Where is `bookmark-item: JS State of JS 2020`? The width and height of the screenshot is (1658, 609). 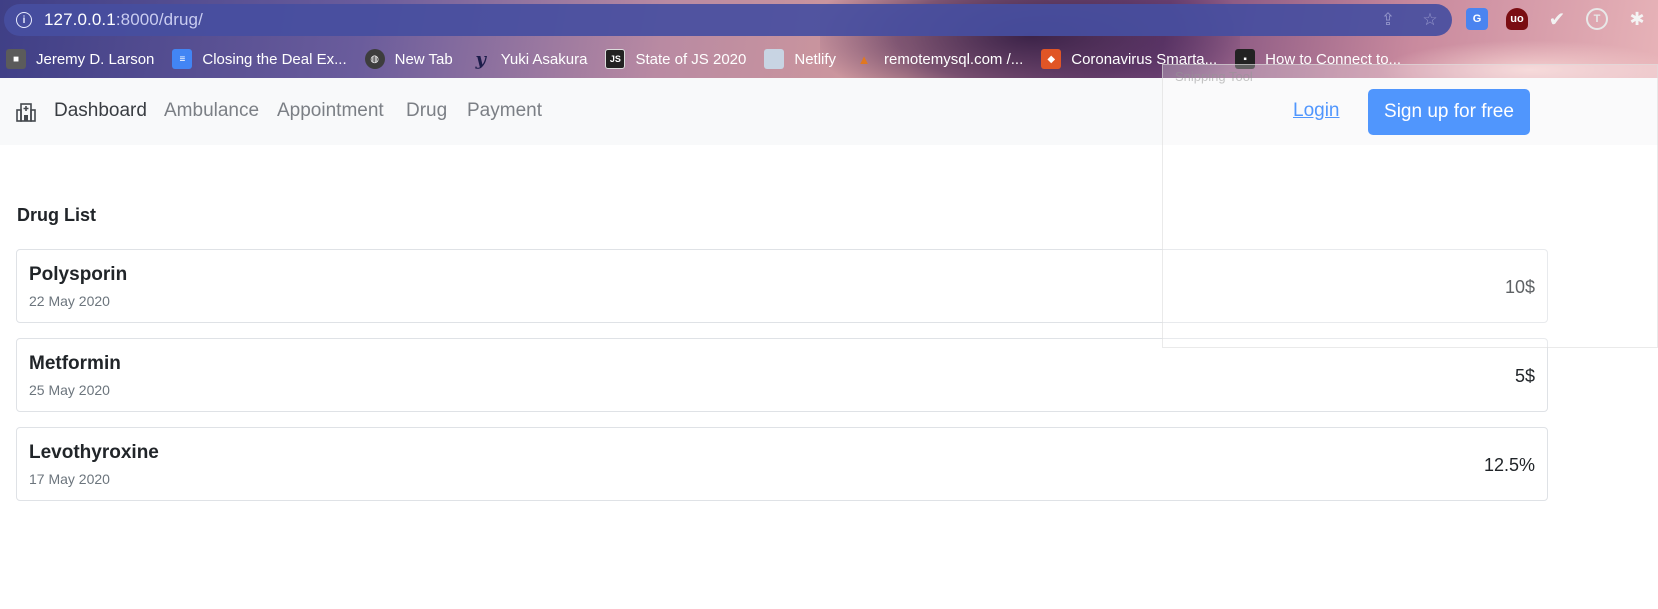
bookmark-item: JS State of JS 2020 is located at coordinates (675, 59).